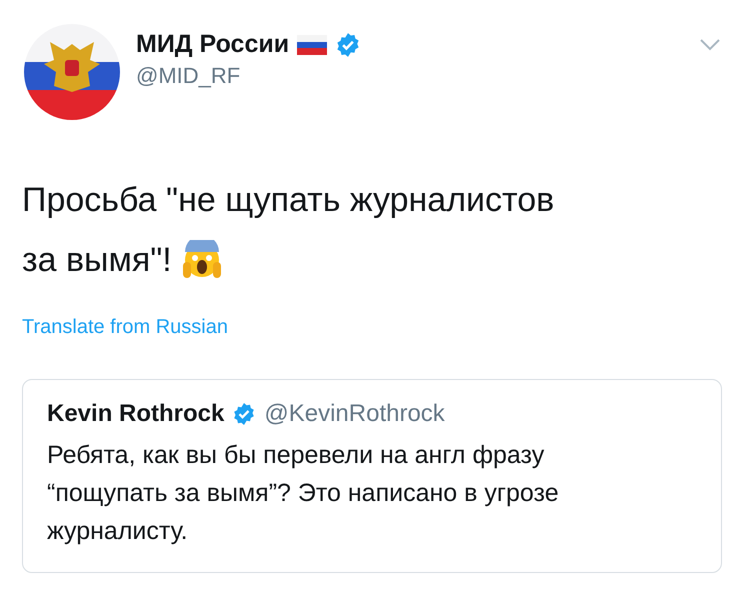  Describe the element at coordinates (72, 72) in the screenshot. I see `emblem-icon` at that location.